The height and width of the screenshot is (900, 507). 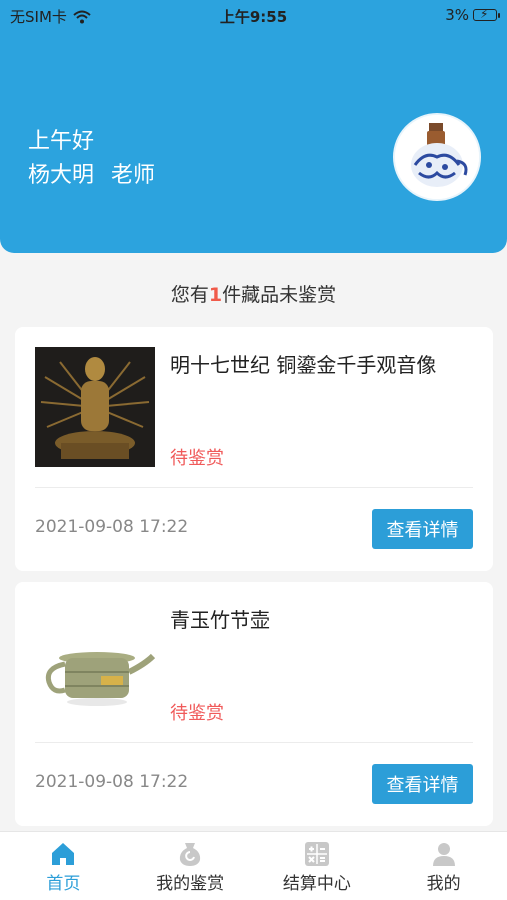 I want to click on greeting-block: 上午好 杨大明 老师, so click(x=91, y=159).